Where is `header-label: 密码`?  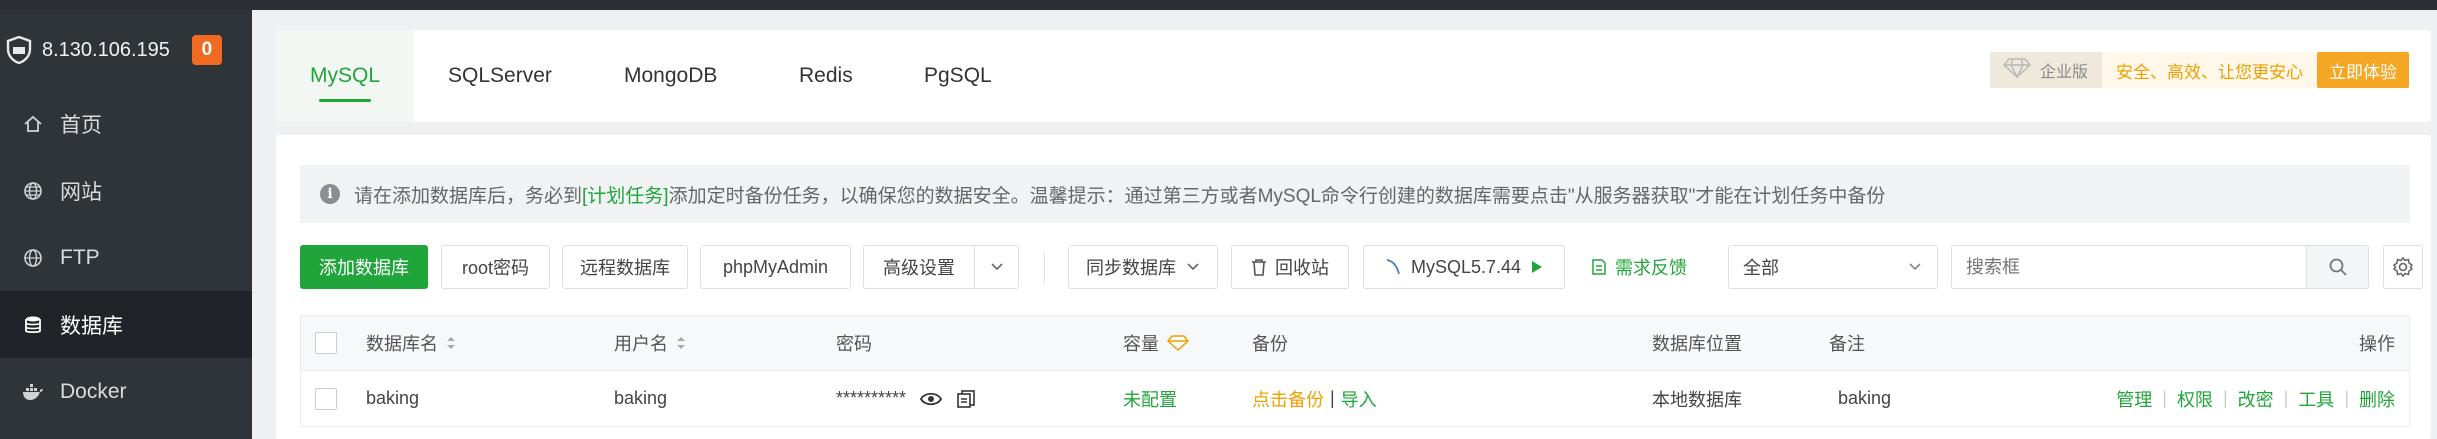 header-label: 密码 is located at coordinates (854, 344).